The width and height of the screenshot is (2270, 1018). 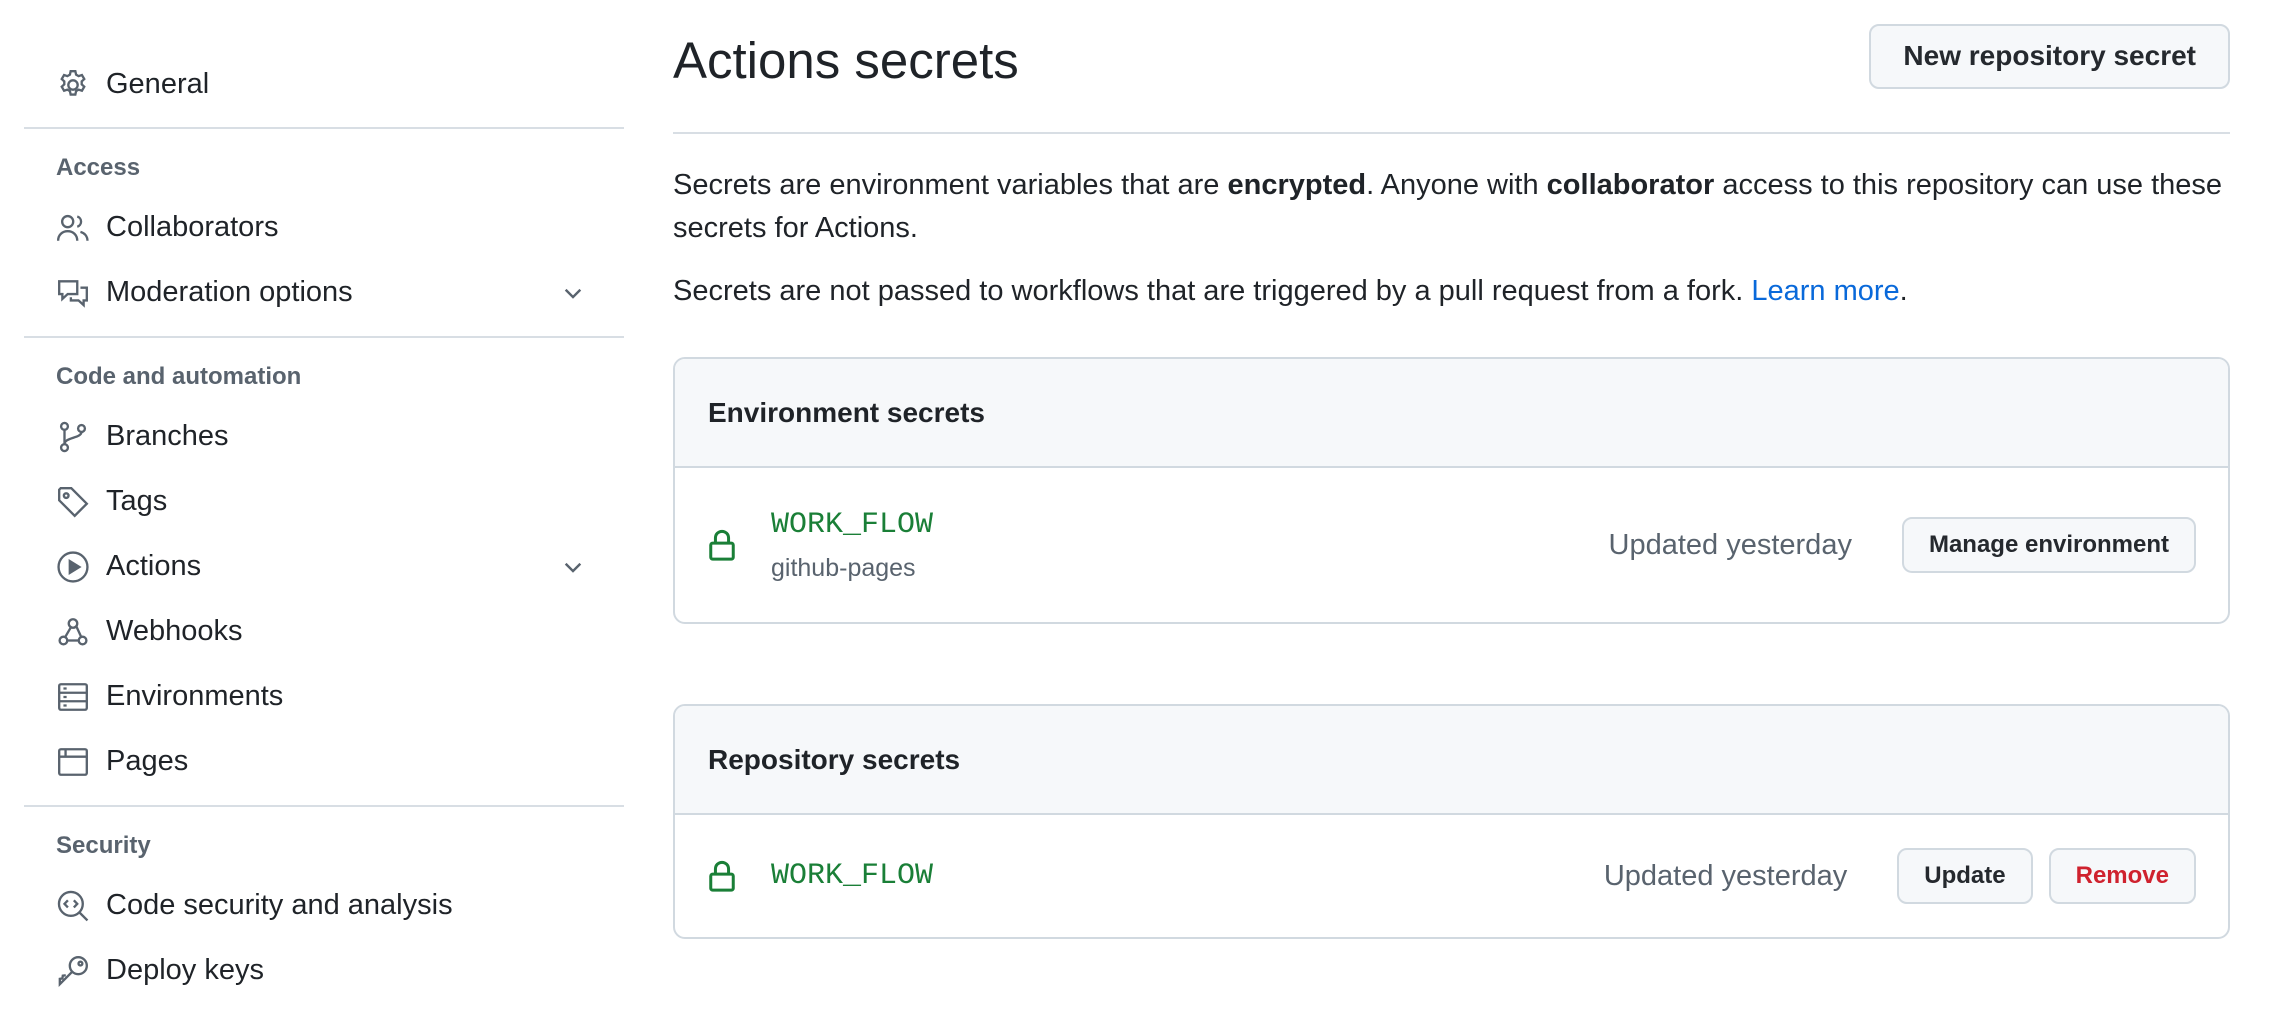 What do you see at coordinates (179, 376) in the screenshot?
I see `sidebar-heading-code-automation: Code and automation` at bounding box center [179, 376].